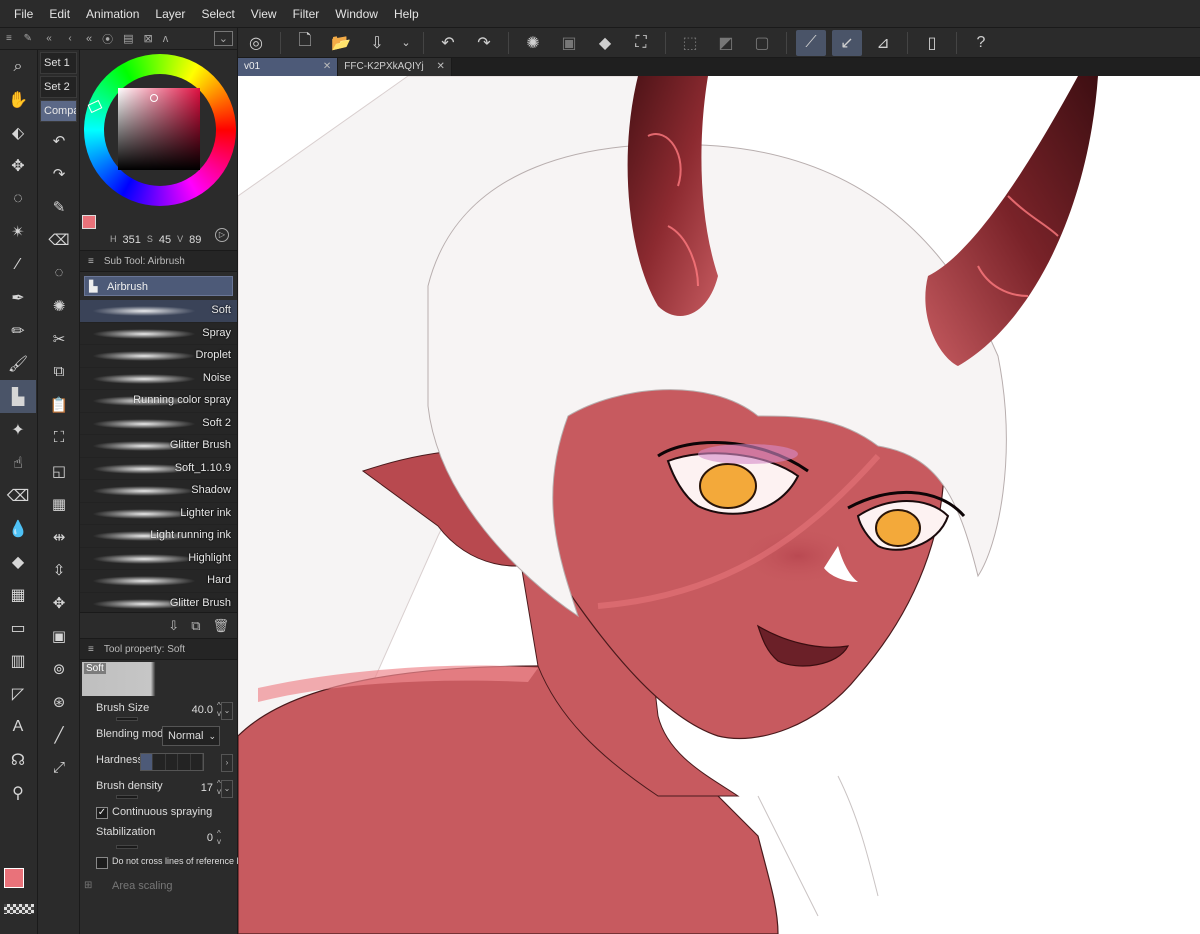  What do you see at coordinates (406, 43) in the screenshot?
I see `chevron-down-icon: ⌄` at bounding box center [406, 43].